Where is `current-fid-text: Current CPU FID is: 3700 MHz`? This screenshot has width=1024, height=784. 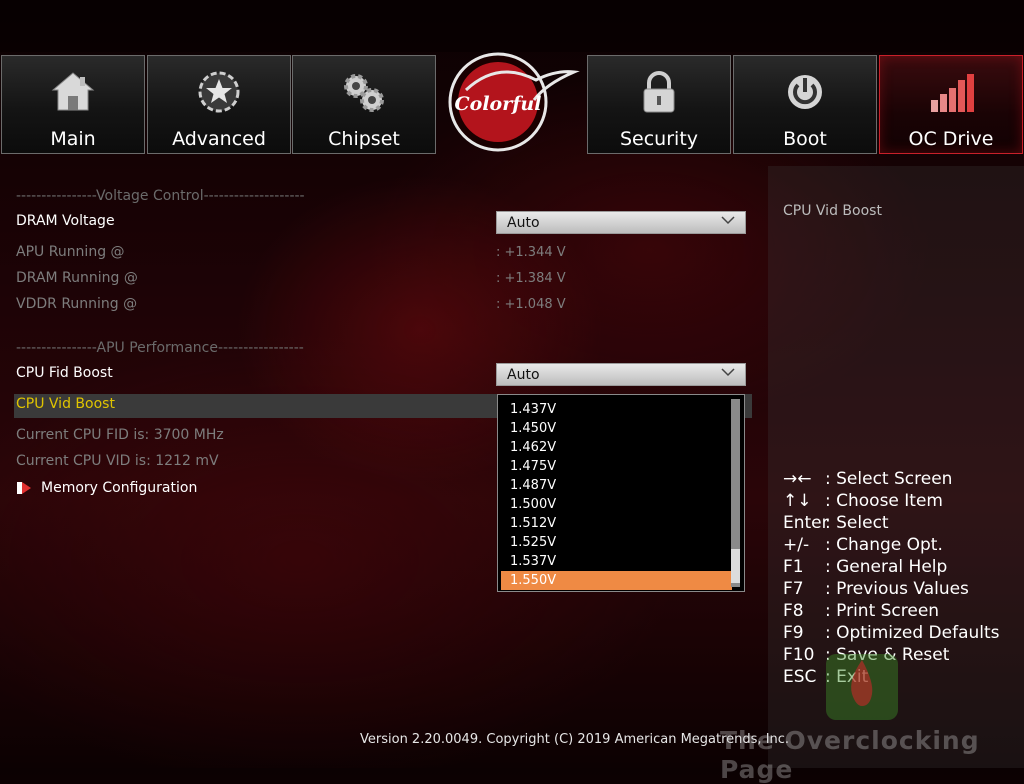 current-fid-text: Current CPU FID is: 3700 MHz is located at coordinates (120, 435).